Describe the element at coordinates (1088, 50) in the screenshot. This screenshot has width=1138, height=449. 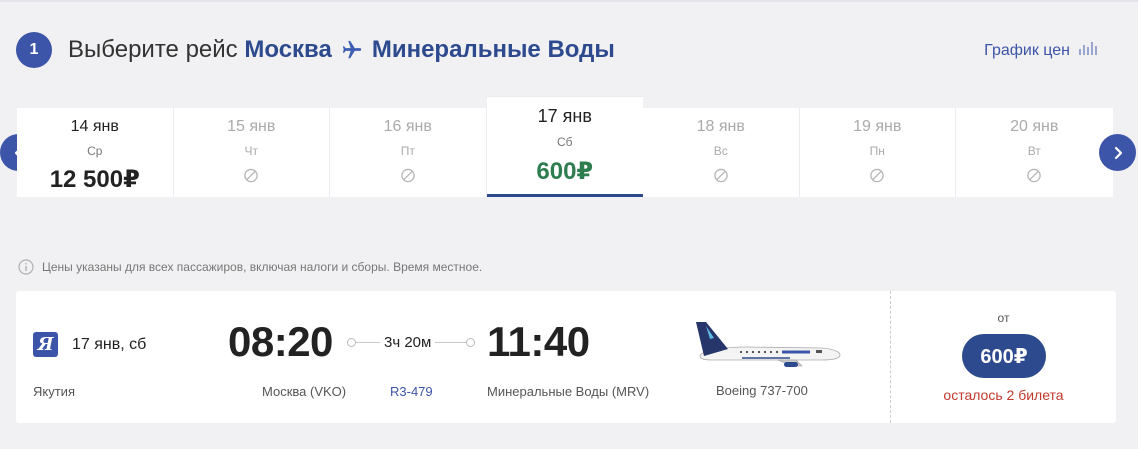
I see `bar-chart-icon` at that location.